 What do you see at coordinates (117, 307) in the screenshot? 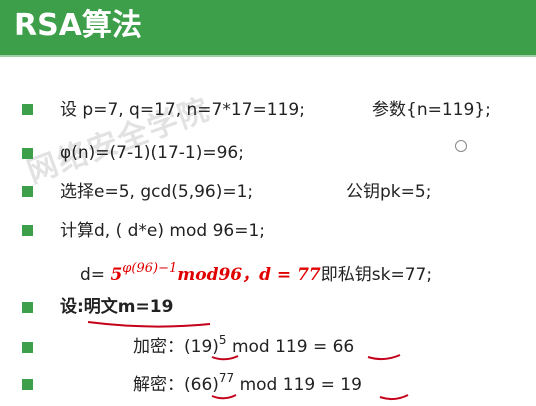
I see `line-plaintext: 设:明文m=19` at bounding box center [117, 307].